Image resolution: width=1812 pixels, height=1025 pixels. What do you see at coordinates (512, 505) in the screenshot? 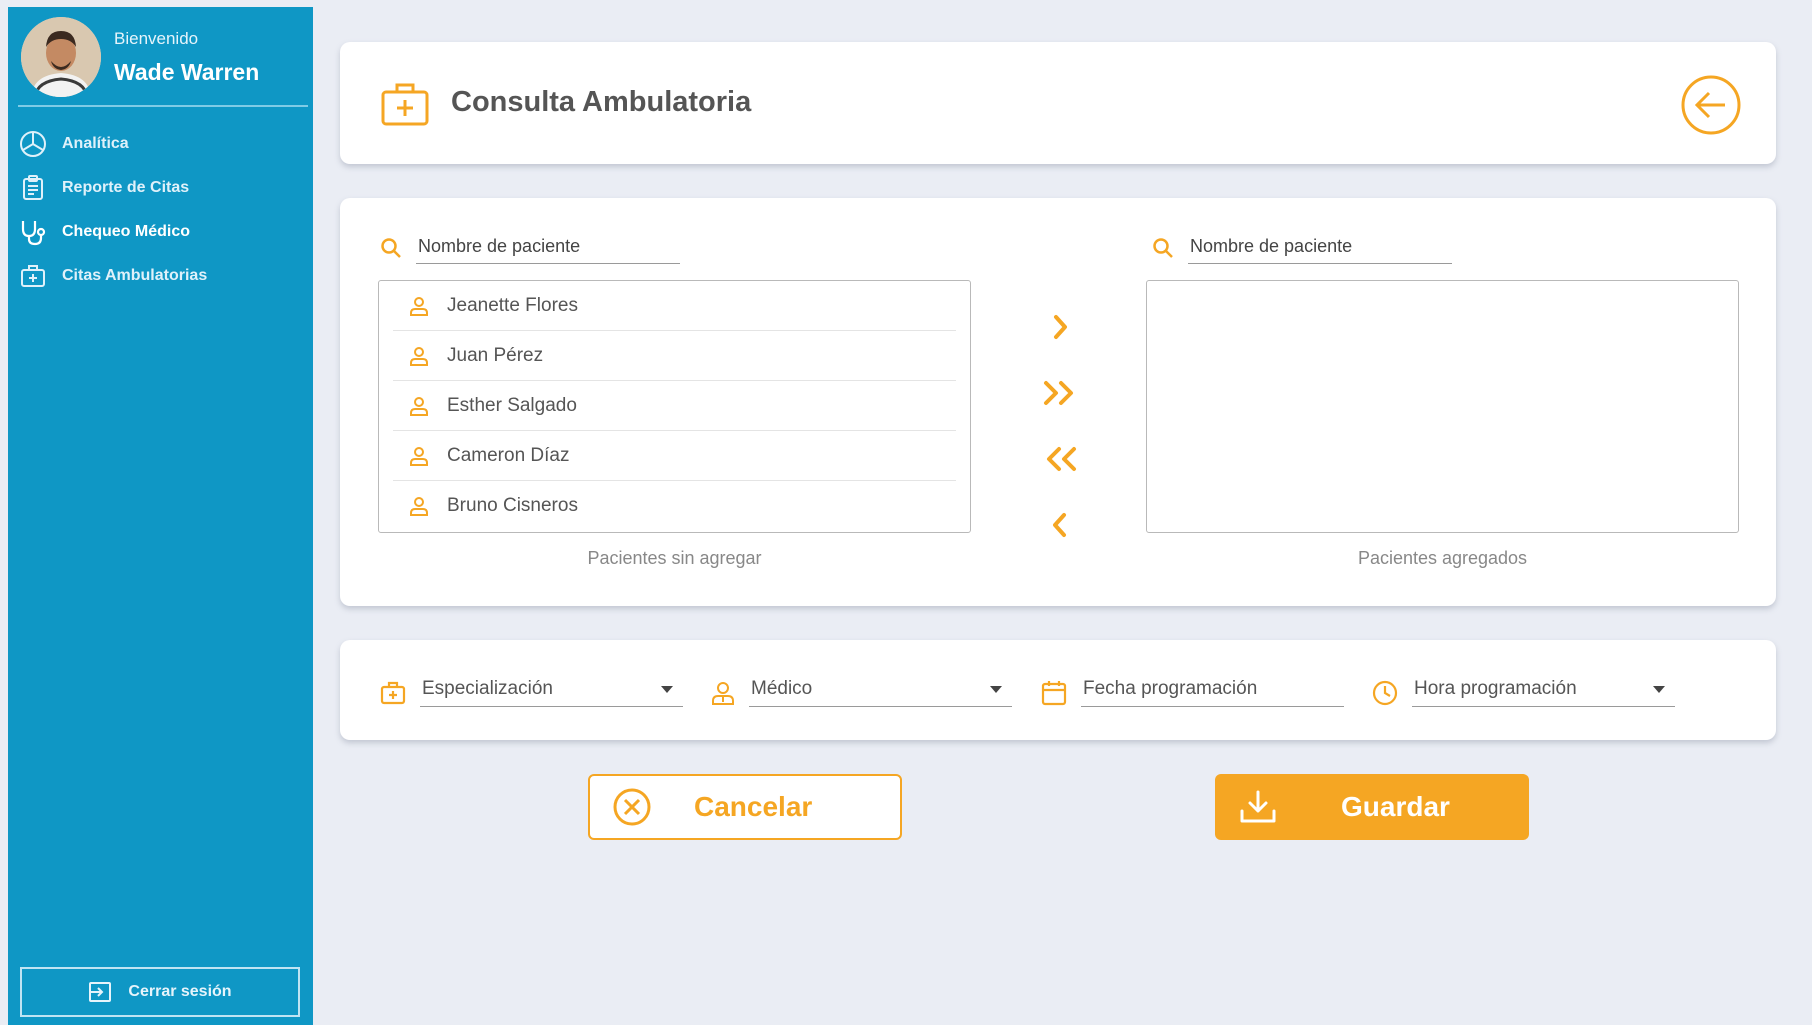
I see `patient-name: Bruno Cisneros` at bounding box center [512, 505].